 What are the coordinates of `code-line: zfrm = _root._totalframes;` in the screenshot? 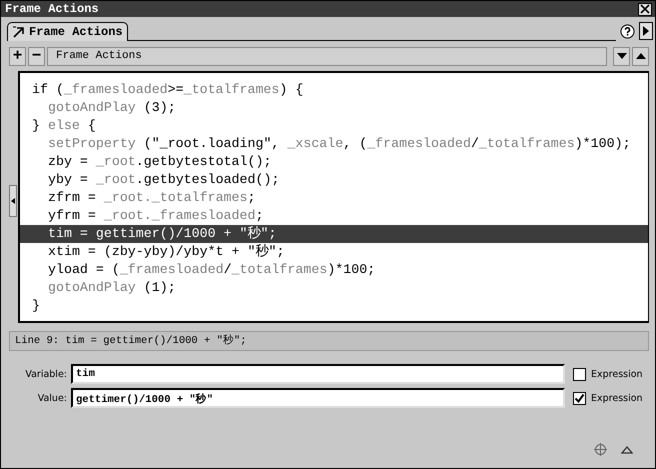 It's located at (334, 198).